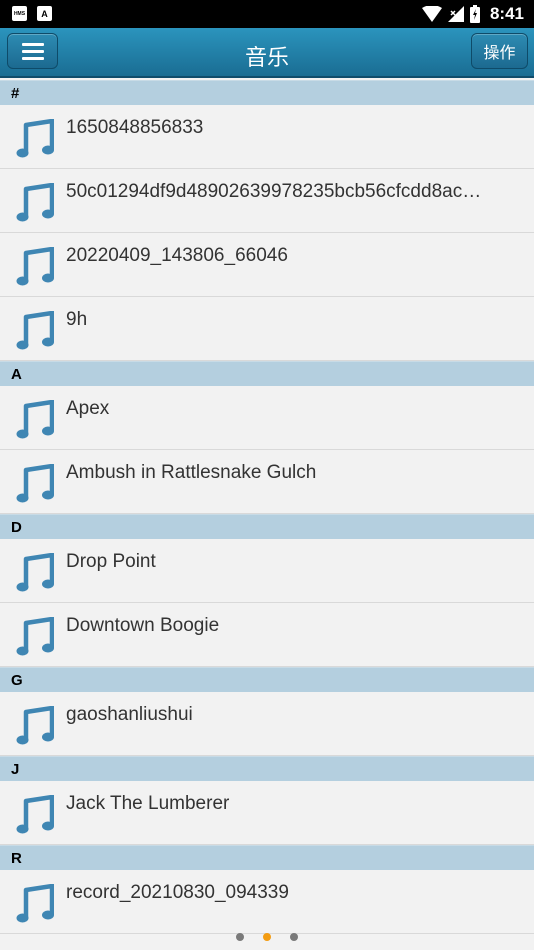  What do you see at coordinates (267, 768) in the screenshot?
I see `section-header: J` at bounding box center [267, 768].